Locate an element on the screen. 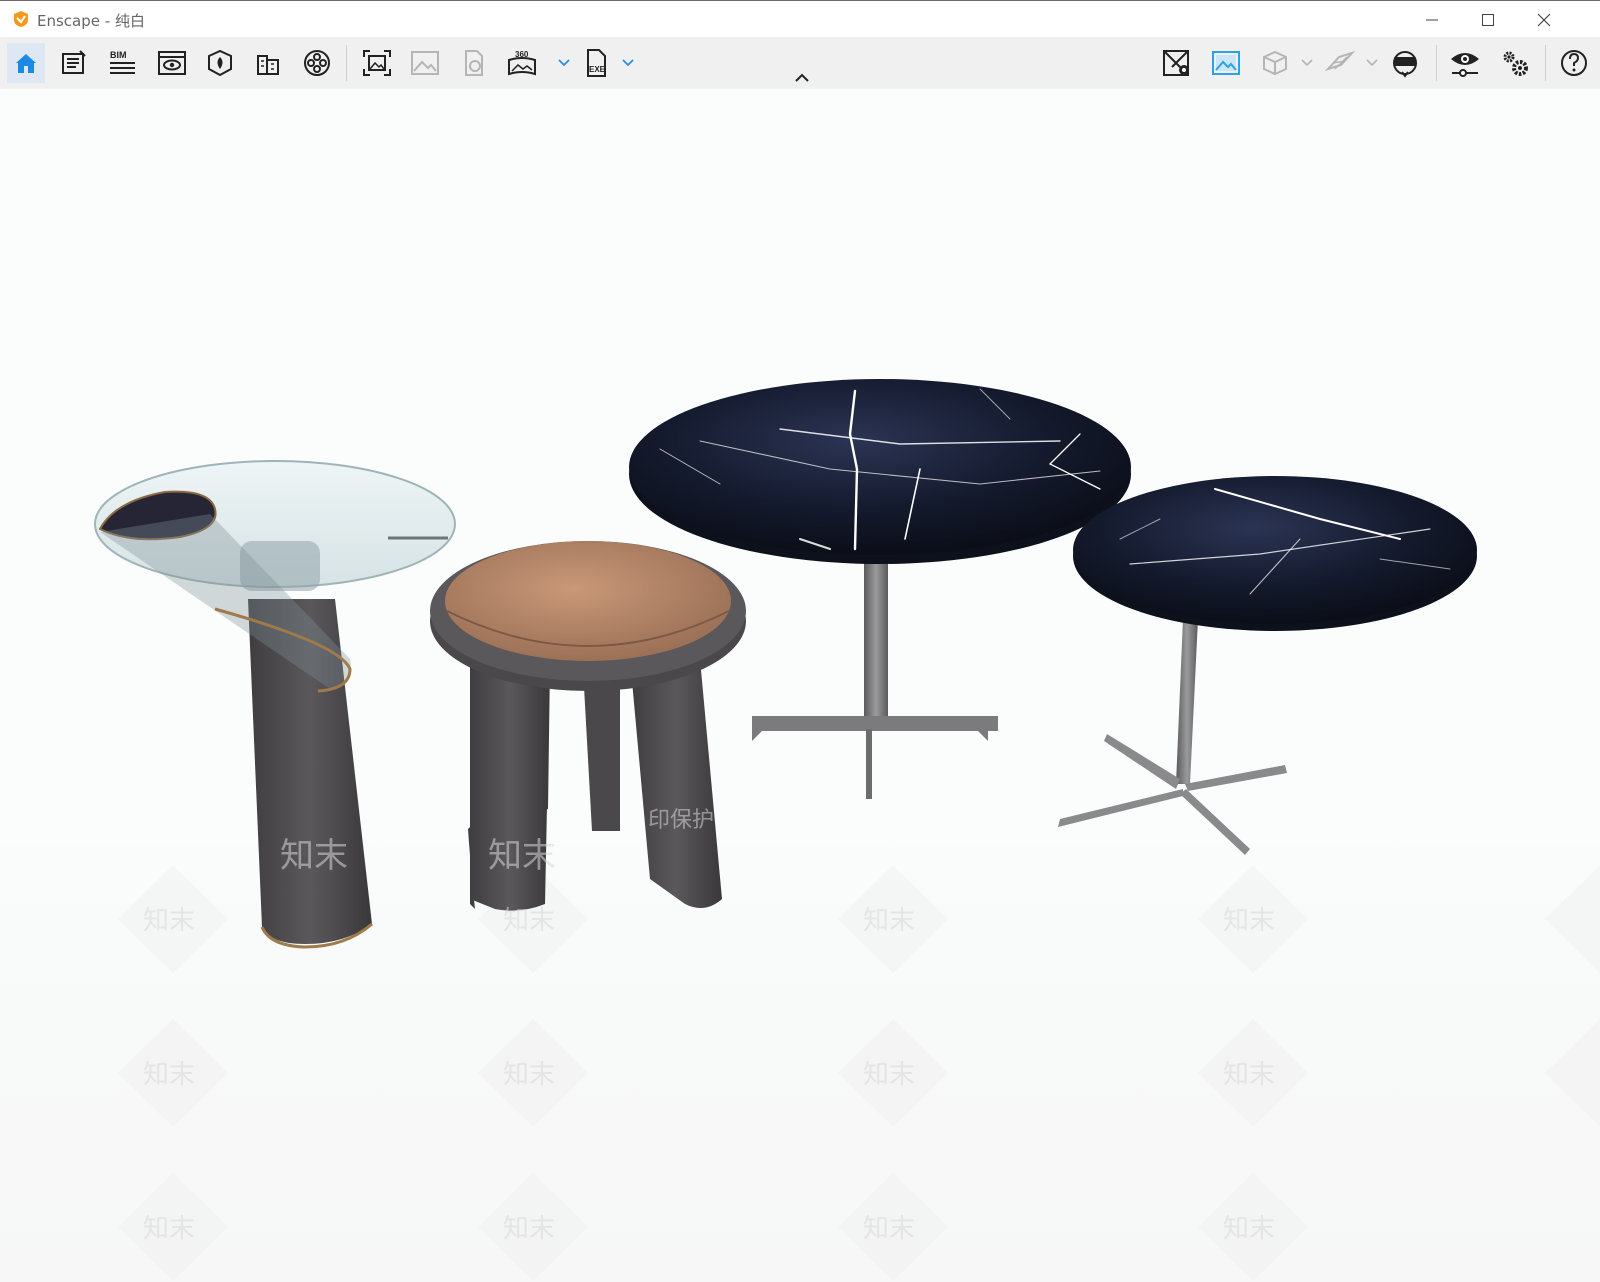  window-title: Enscape - 纯白 is located at coordinates (91, 20).